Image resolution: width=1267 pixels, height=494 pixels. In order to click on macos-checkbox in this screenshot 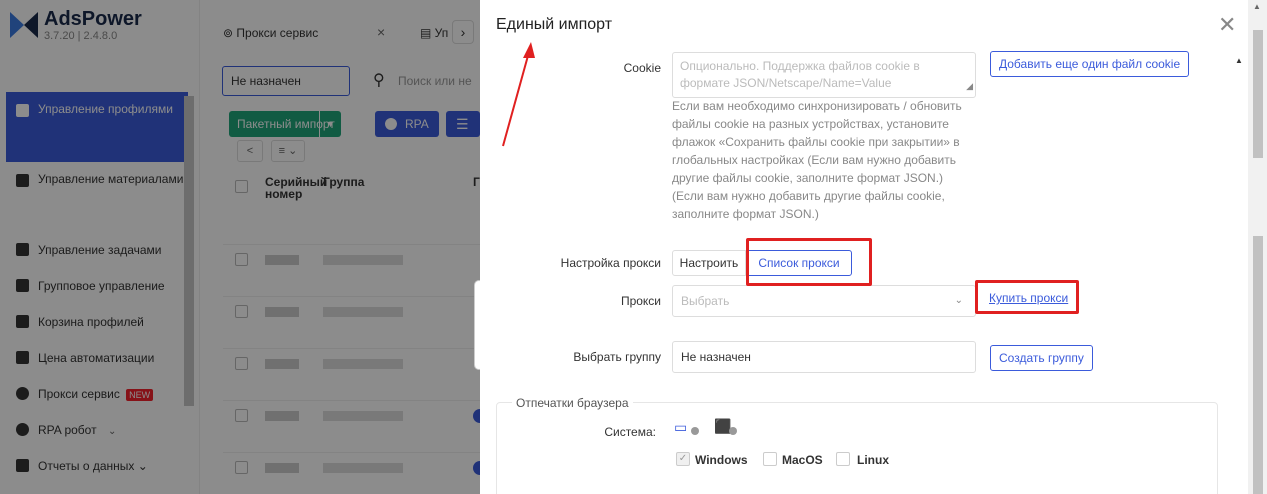, I will do `click(770, 459)`.